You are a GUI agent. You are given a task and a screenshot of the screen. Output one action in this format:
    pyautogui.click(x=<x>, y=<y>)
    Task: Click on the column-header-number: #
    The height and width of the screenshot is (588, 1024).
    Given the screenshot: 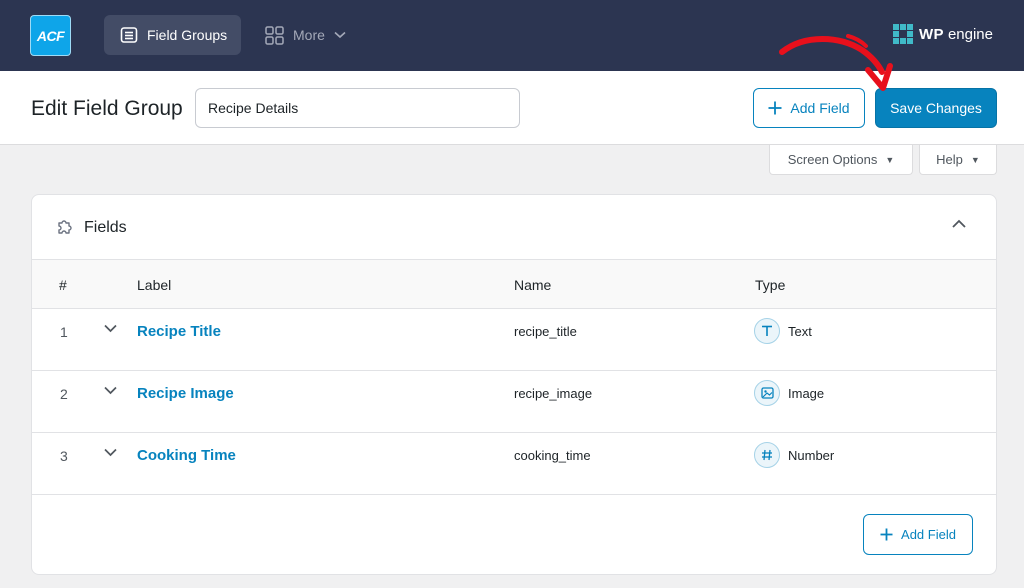 What is the action you would take?
    pyautogui.click(x=63, y=285)
    